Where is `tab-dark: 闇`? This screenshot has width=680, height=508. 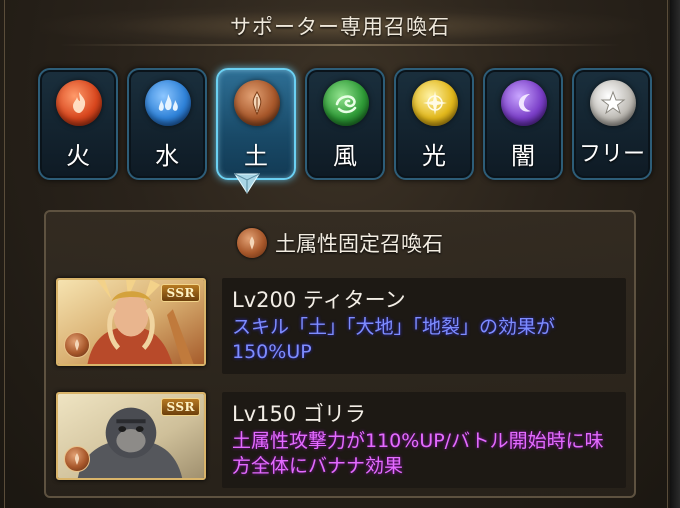 tab-dark: 闇 is located at coordinates (523, 124).